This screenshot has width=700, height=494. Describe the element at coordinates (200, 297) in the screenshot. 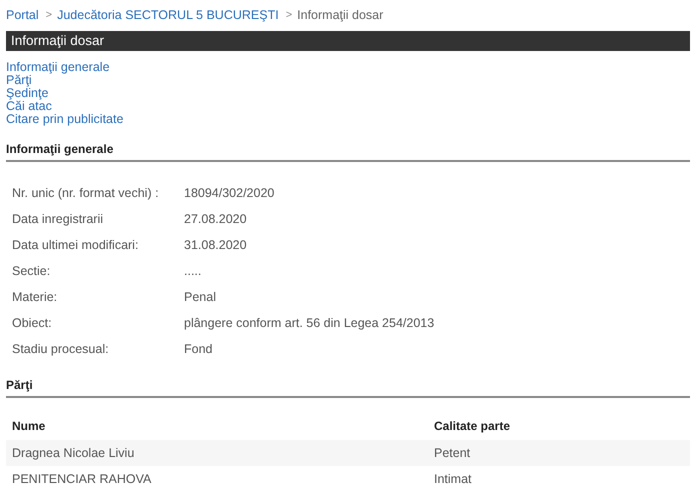

I see `field-value: Penal` at that location.